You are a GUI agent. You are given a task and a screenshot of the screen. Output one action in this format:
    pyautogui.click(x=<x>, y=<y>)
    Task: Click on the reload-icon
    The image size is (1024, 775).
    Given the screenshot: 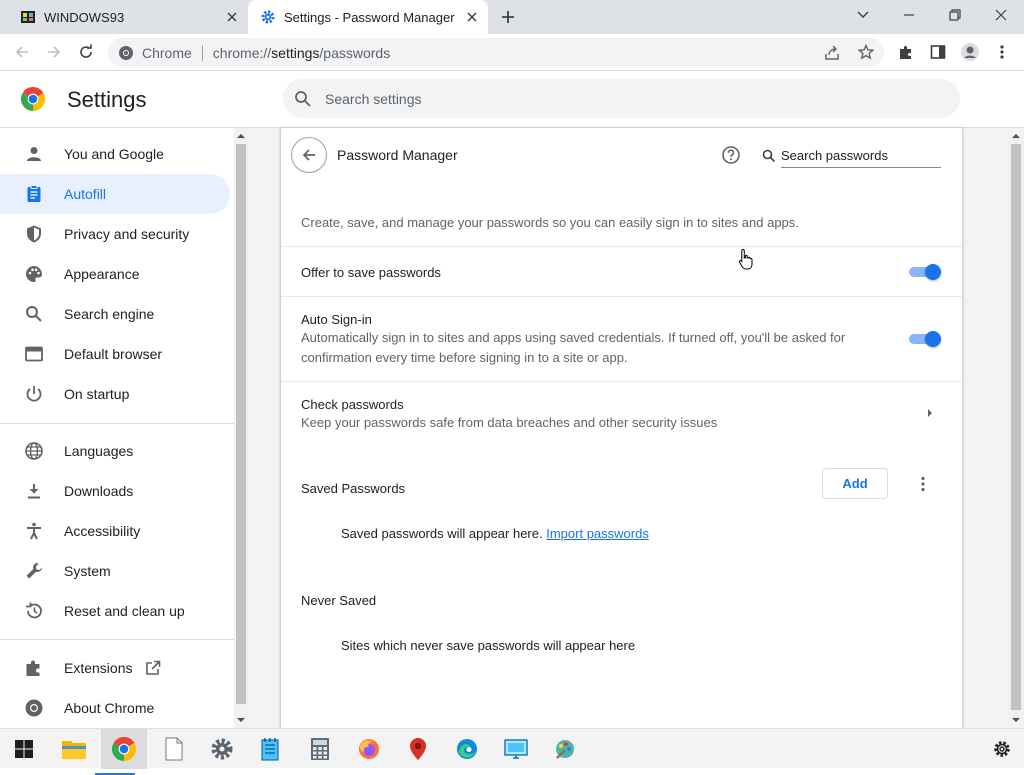 What is the action you would take?
    pyautogui.click(x=86, y=51)
    